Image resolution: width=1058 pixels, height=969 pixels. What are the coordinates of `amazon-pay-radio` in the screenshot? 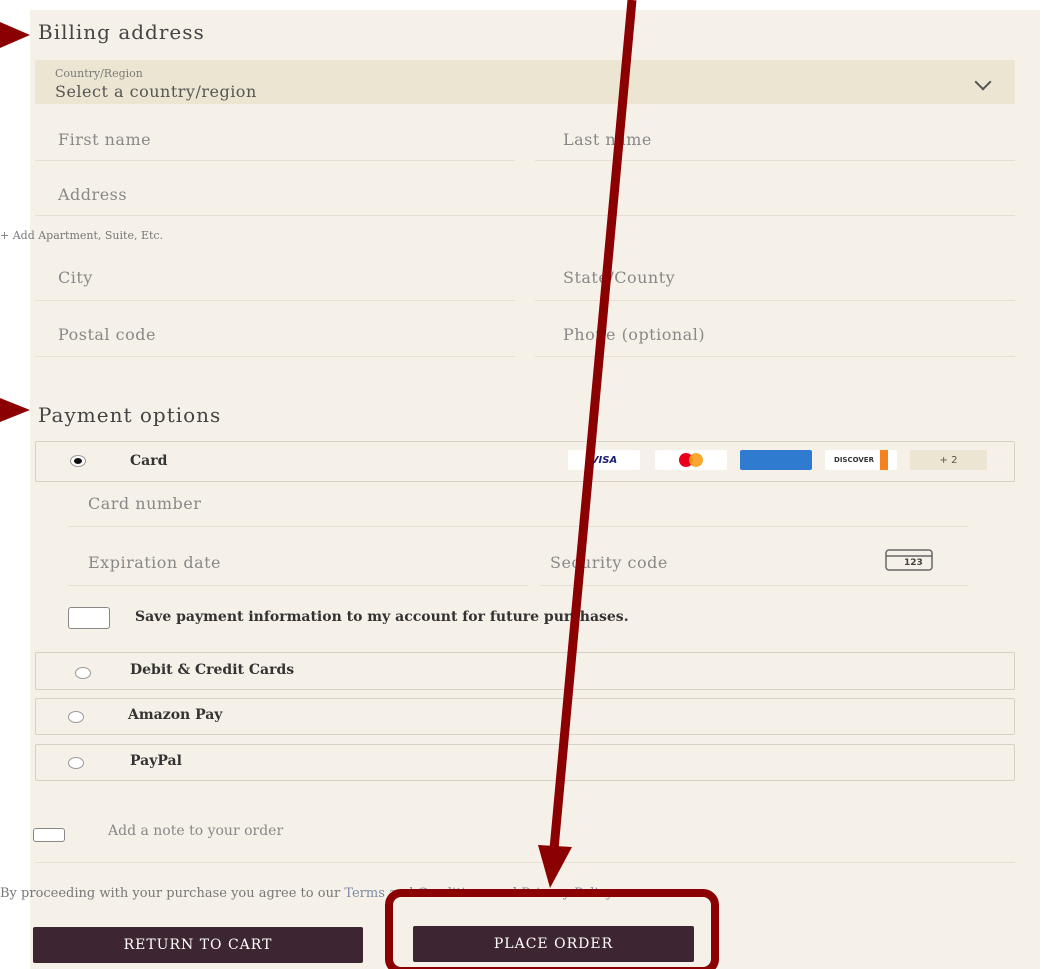 It's located at (76, 717).